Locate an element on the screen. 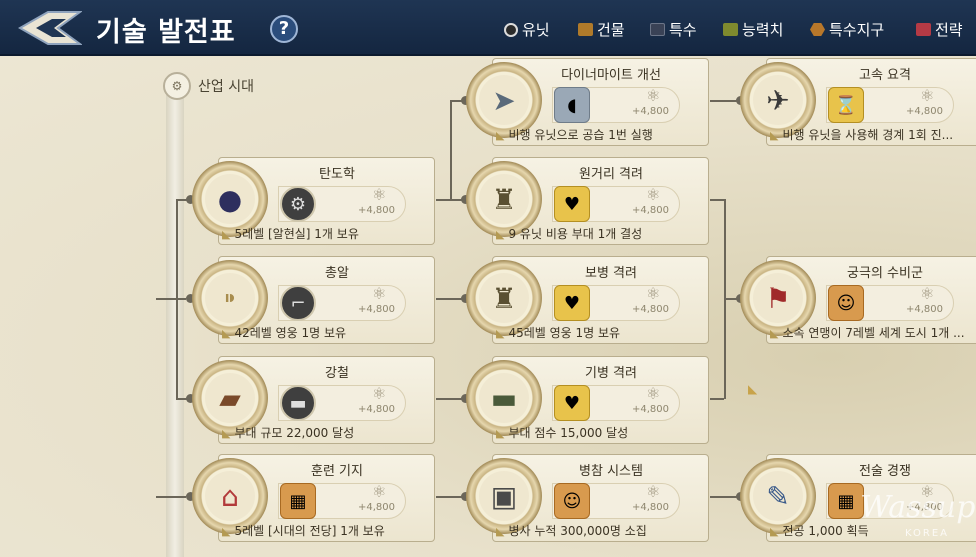 This screenshot has height=557, width=976. help-button: ? is located at coordinates (284, 29).